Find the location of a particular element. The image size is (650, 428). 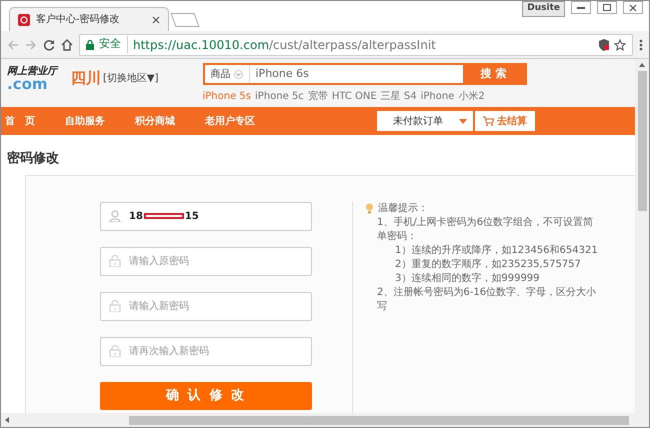

tips-title: 温馨提示： is located at coordinates (403, 209).